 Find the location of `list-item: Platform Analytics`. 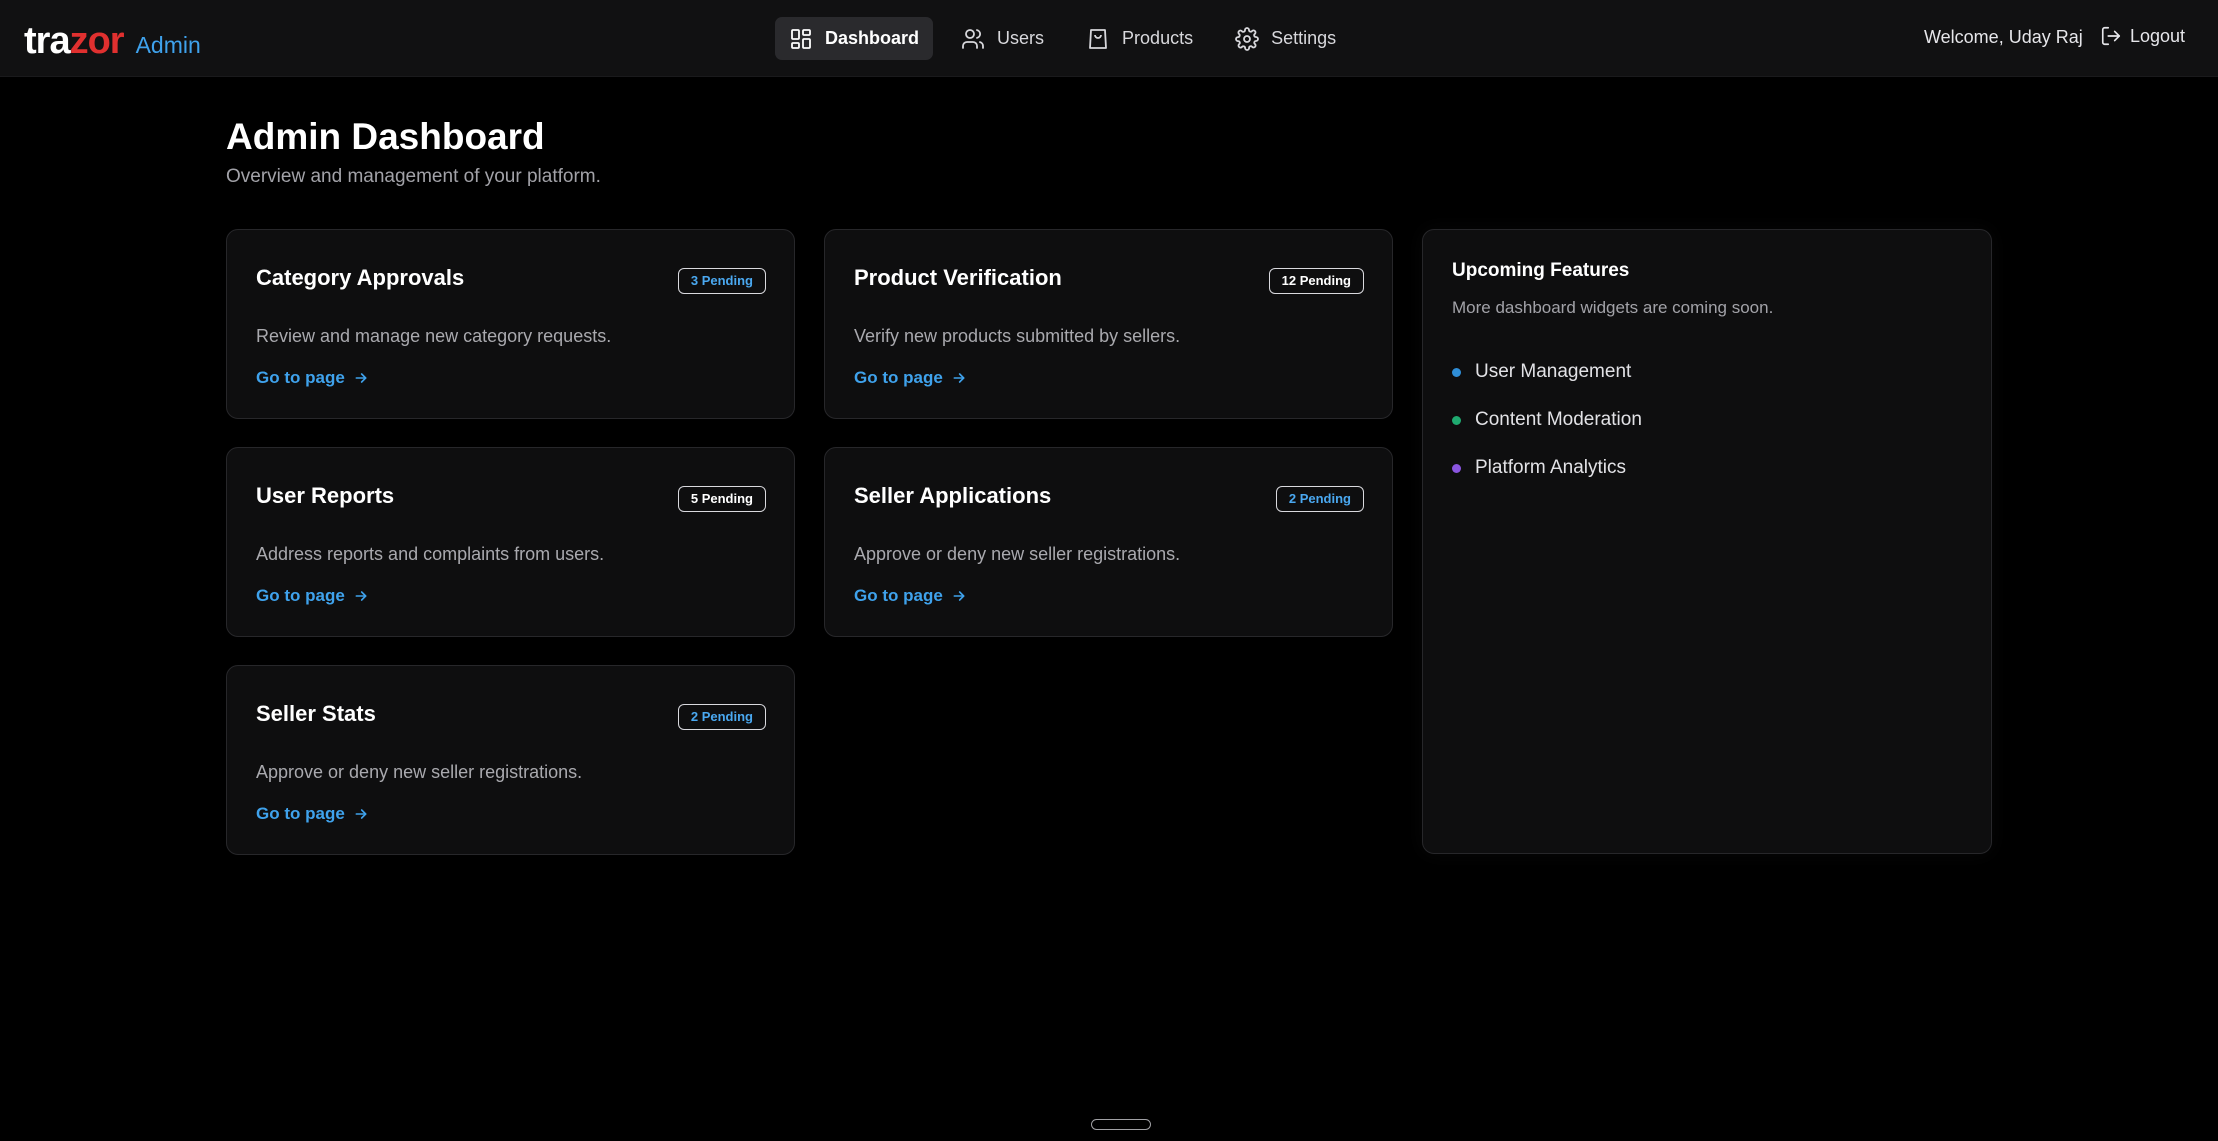

list-item: Platform Analytics is located at coordinates (1547, 468).